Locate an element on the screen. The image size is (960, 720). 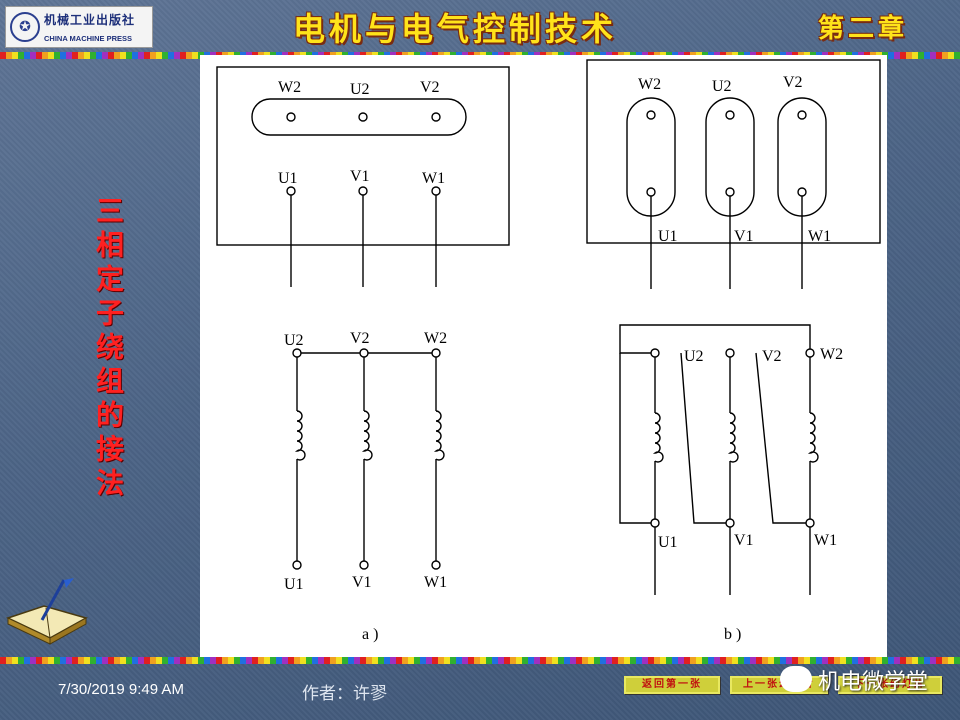
chapter-label: 第二章 is located at coordinates (863, 29).